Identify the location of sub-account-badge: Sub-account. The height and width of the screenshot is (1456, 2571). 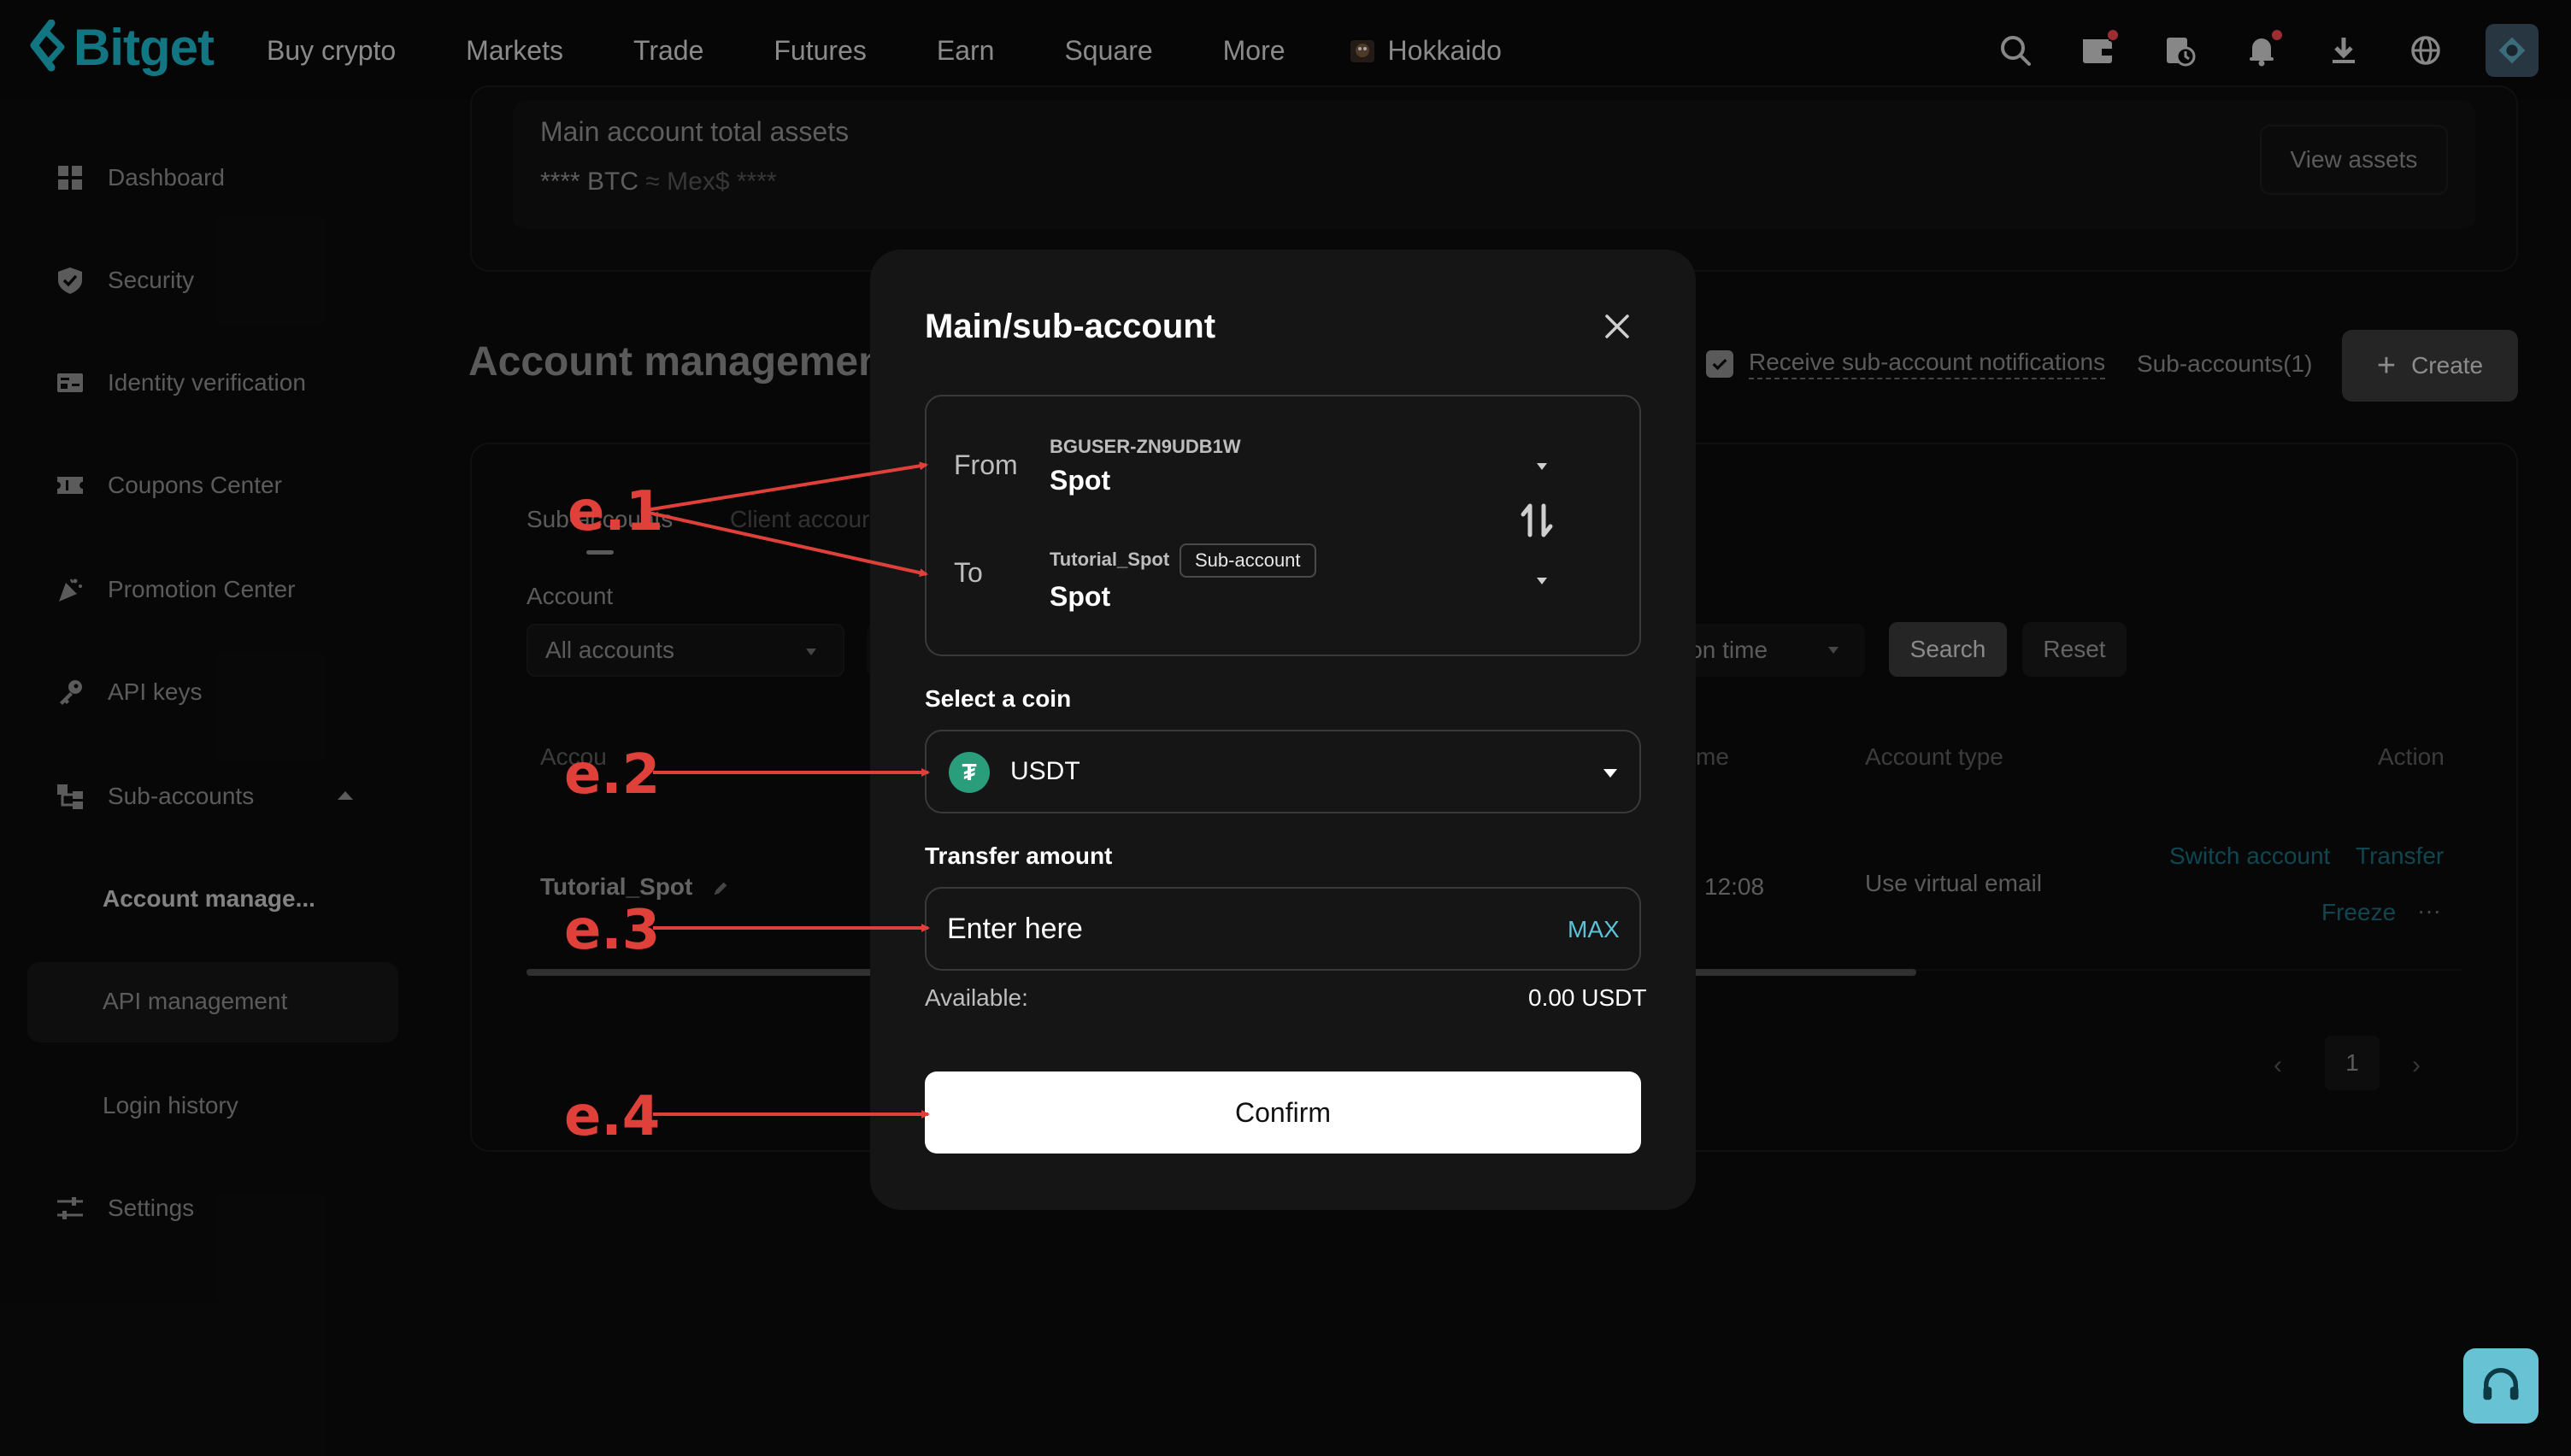
(1248, 560).